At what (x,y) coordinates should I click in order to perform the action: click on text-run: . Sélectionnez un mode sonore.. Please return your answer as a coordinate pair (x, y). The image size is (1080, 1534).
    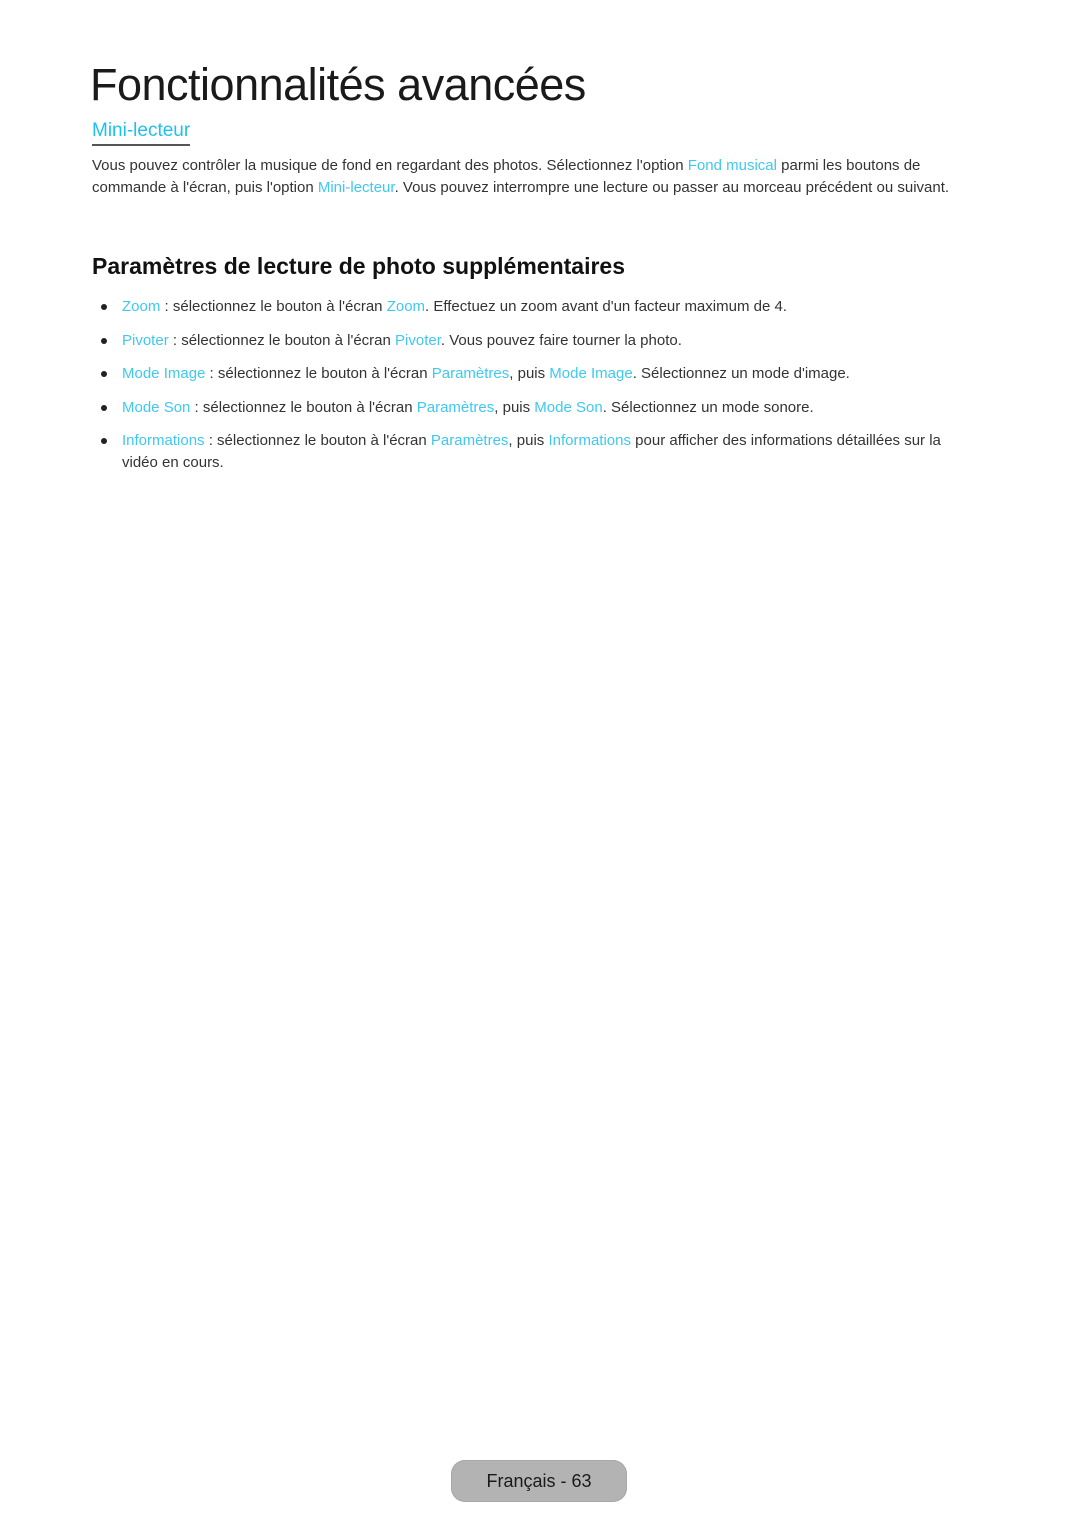
    Looking at the image, I should click on (708, 407).